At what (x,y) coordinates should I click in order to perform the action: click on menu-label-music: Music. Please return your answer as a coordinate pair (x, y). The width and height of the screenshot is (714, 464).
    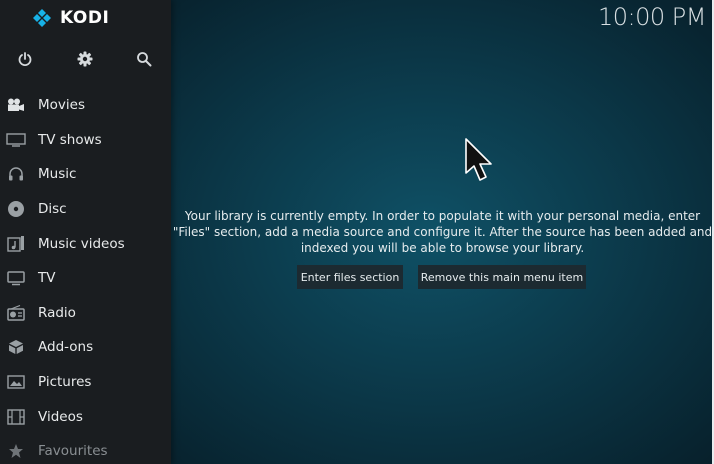
    Looking at the image, I should click on (57, 174).